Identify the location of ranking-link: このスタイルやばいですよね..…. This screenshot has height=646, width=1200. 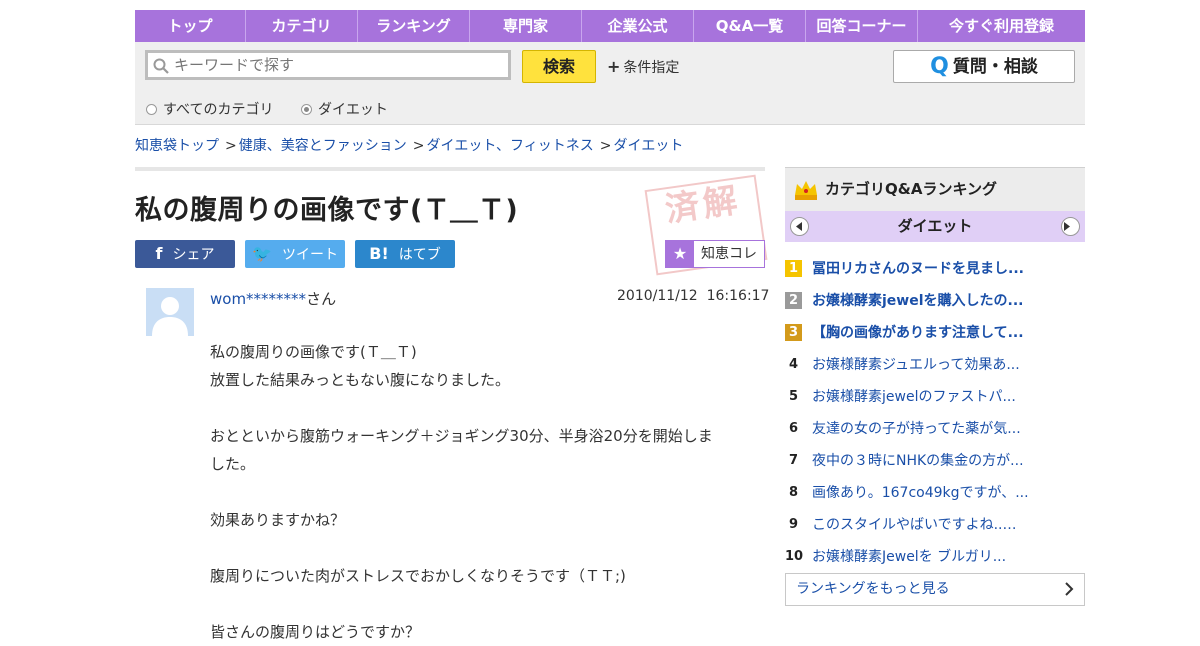
(914, 524).